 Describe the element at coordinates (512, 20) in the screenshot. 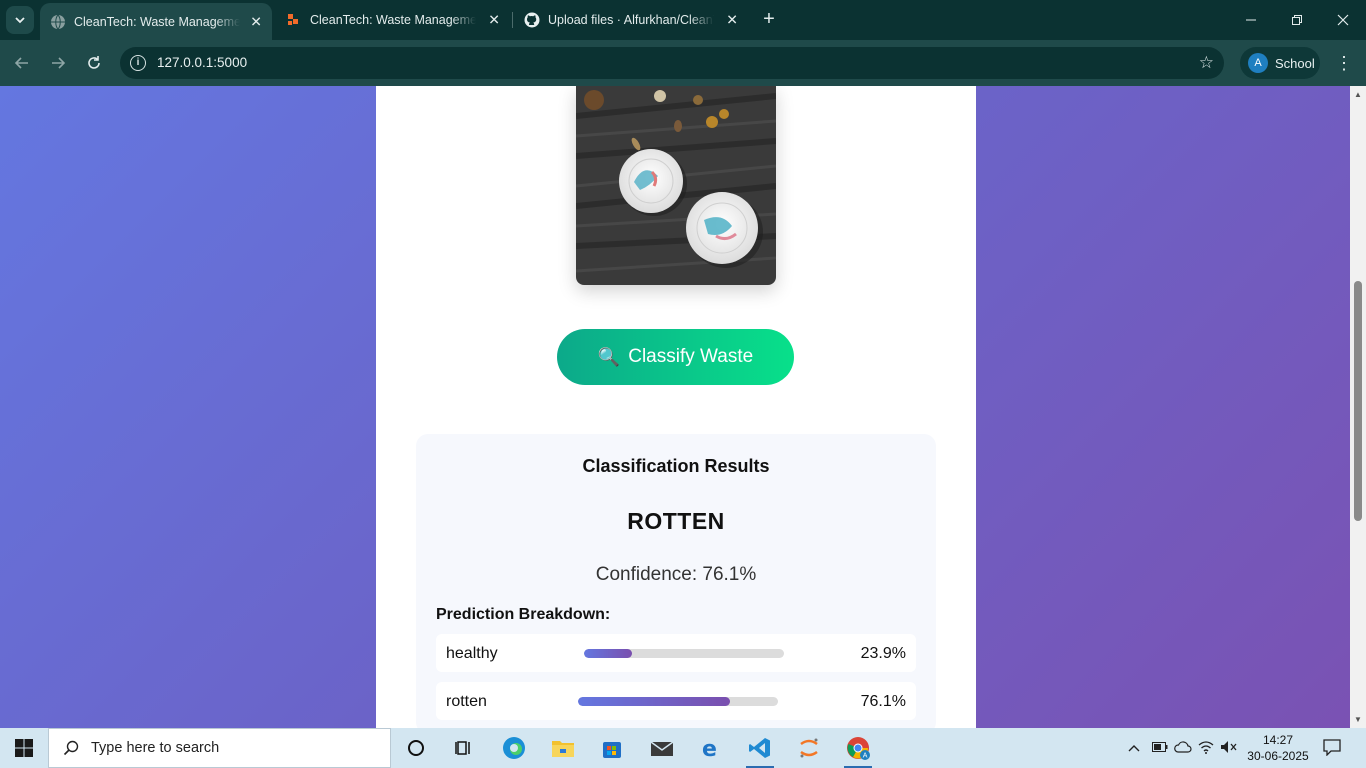

I see `tab-separator` at that location.